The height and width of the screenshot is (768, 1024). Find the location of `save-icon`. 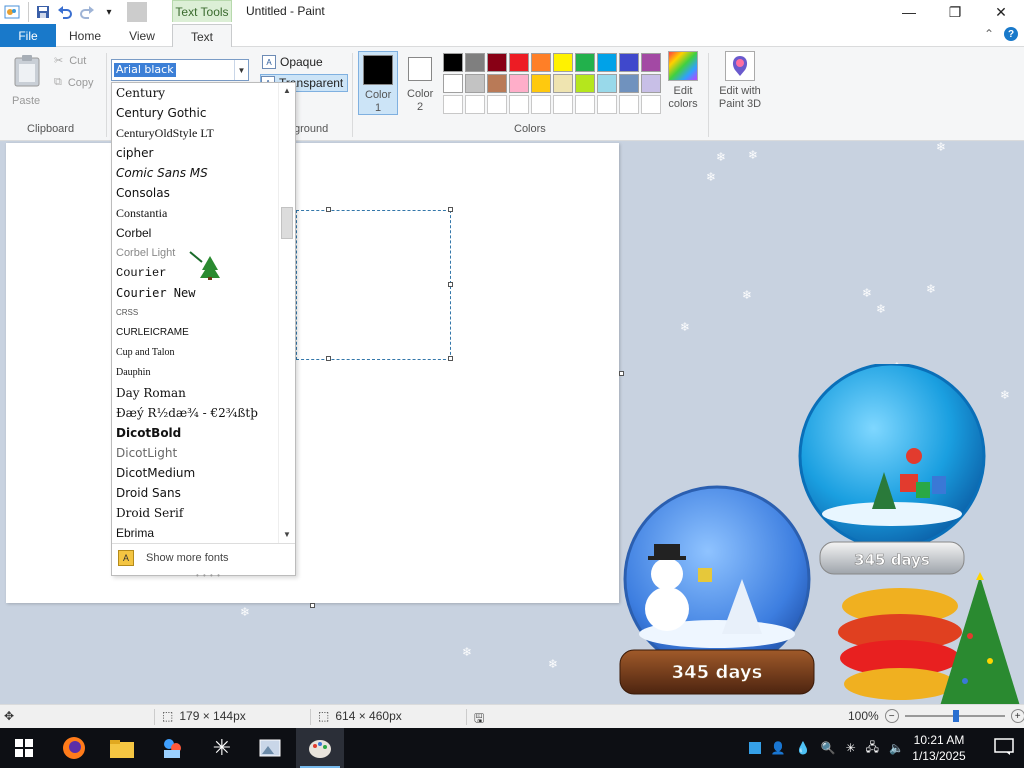

save-icon is located at coordinates (43, 12).